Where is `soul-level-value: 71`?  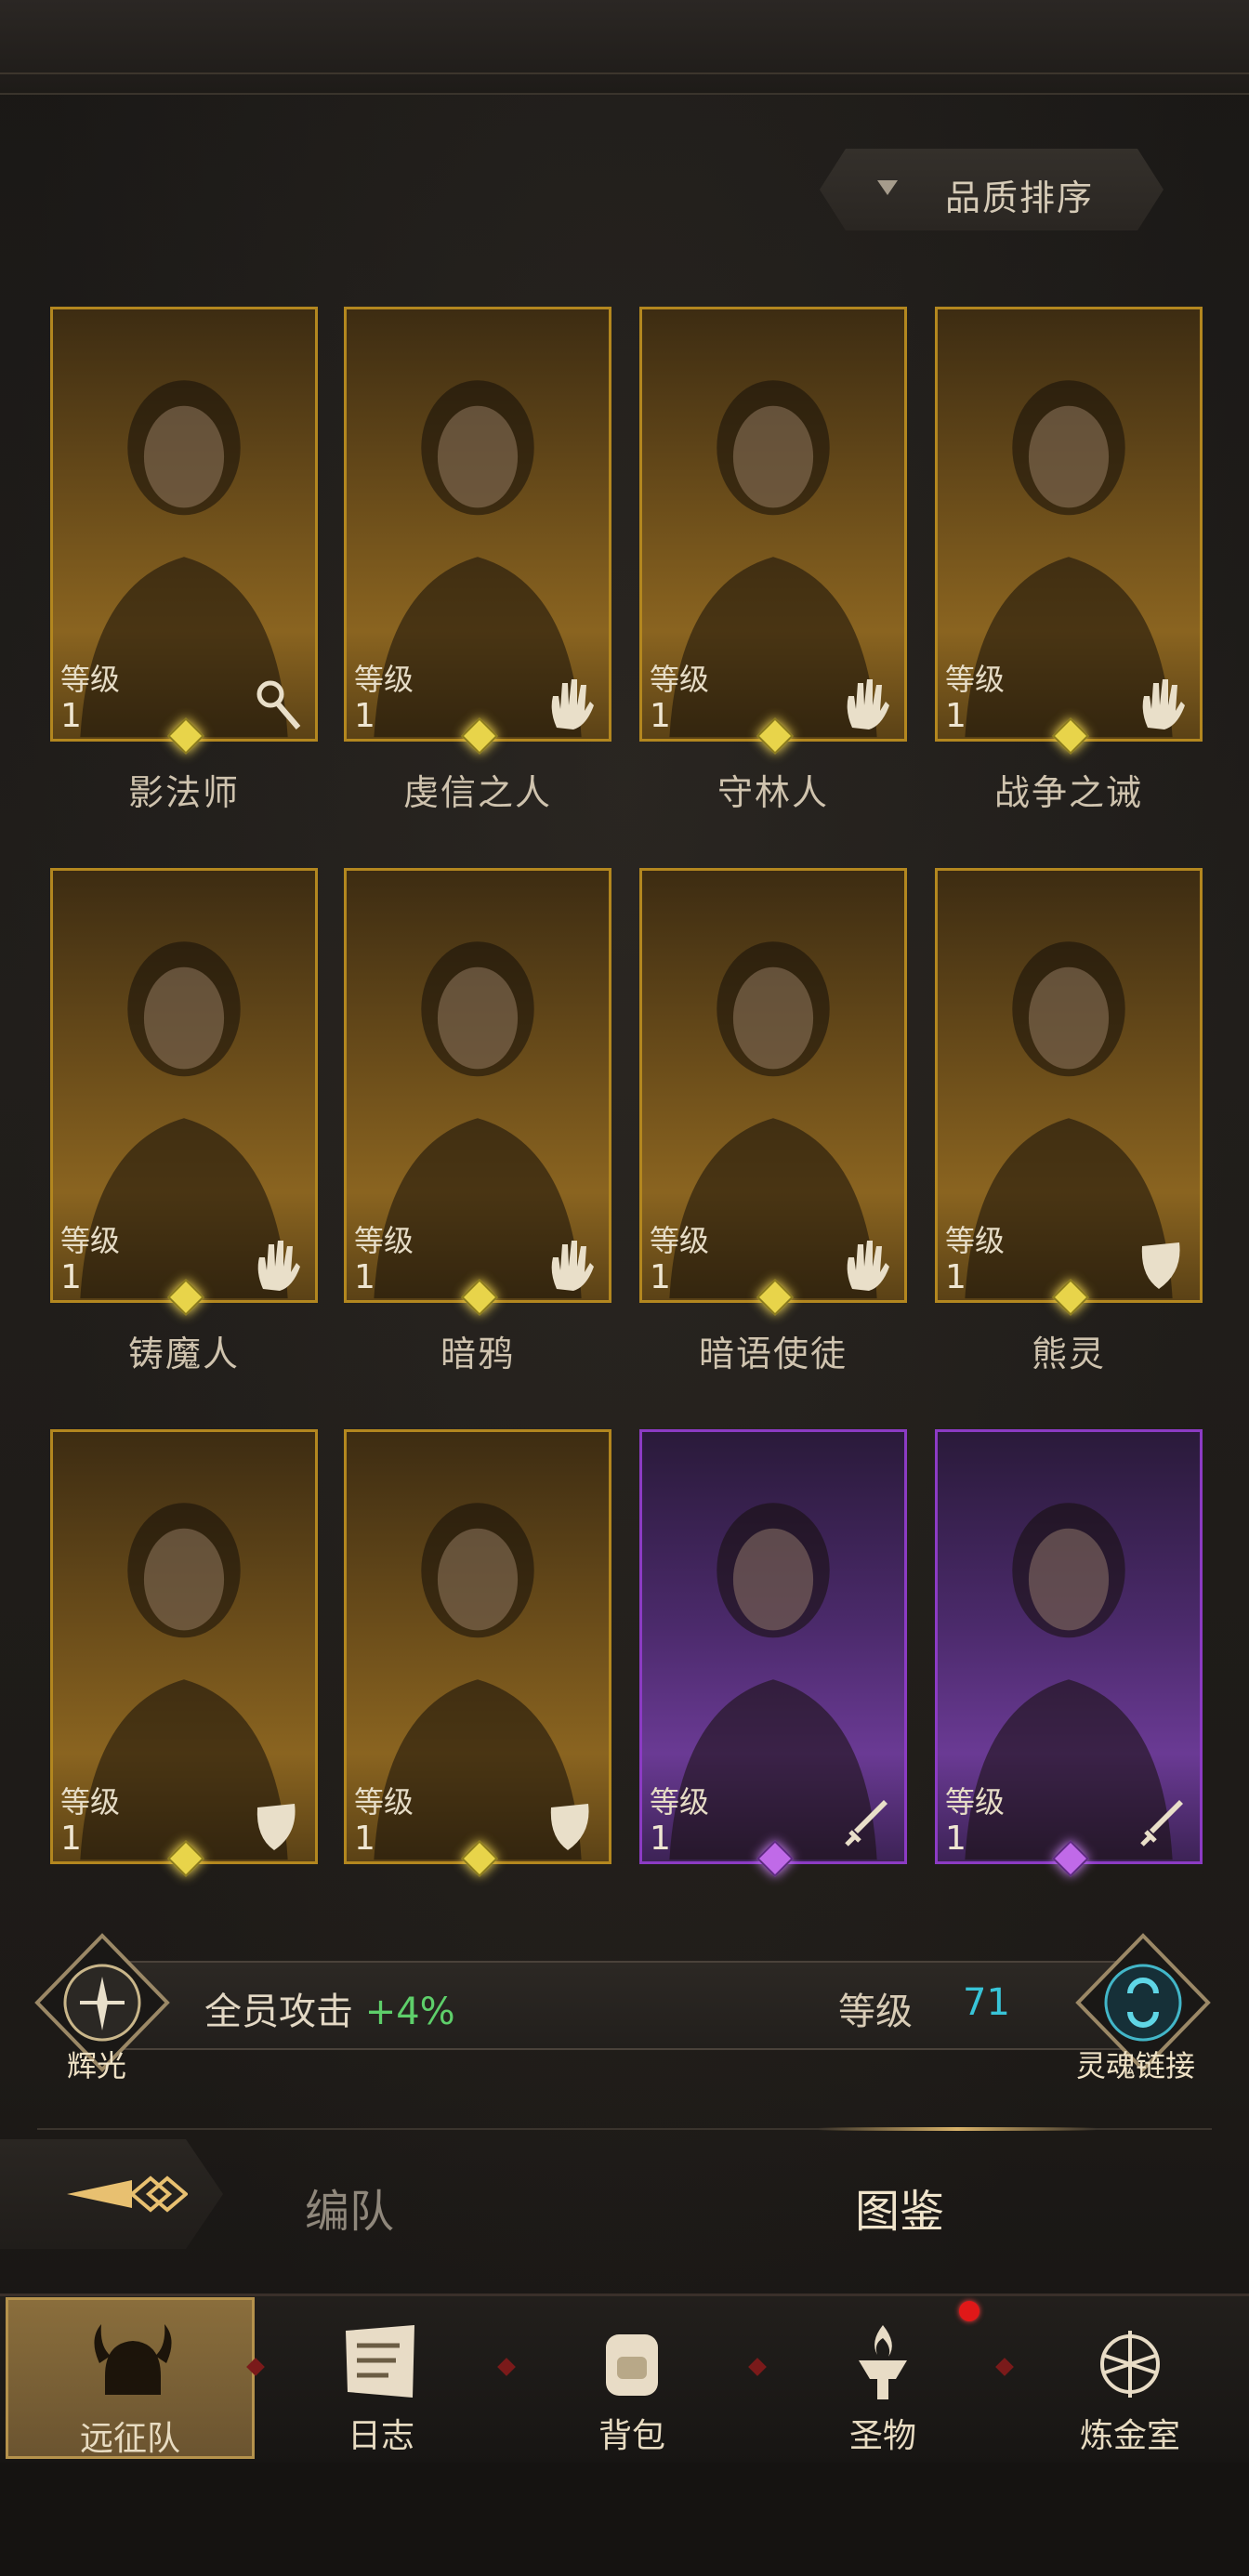
soul-level-value: 71 is located at coordinates (986, 2002).